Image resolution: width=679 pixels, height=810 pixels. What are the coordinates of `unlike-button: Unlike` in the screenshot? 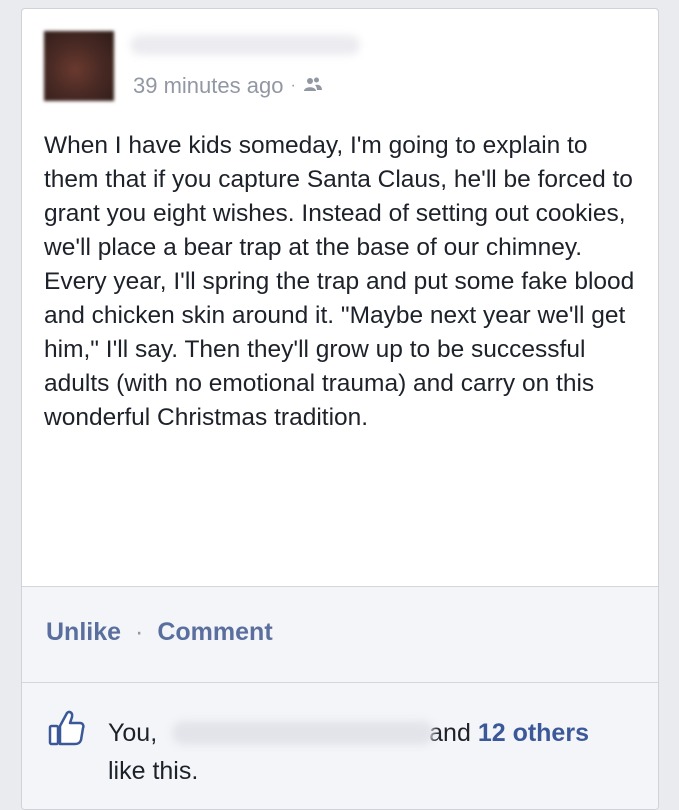 It's located at (83, 632).